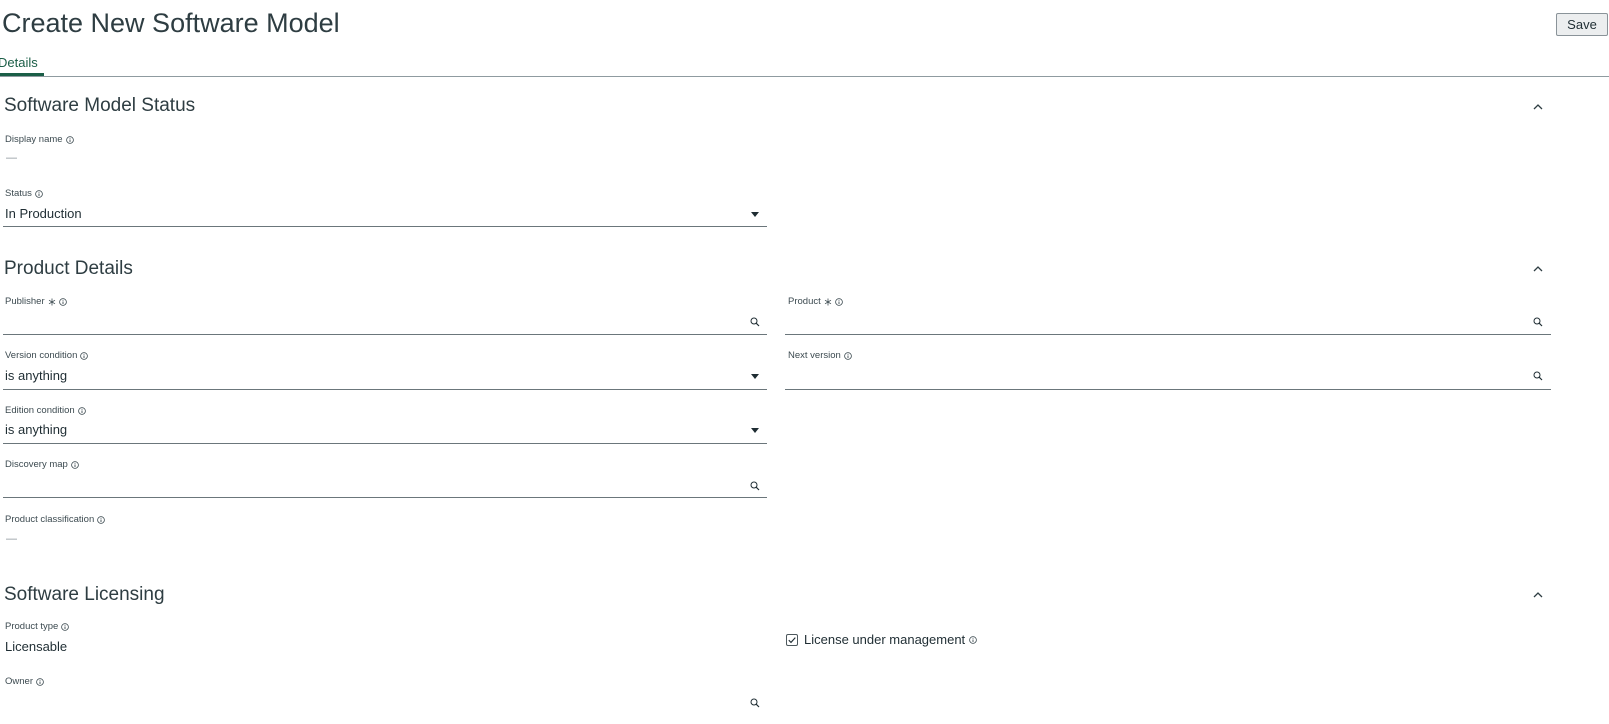 The width and height of the screenshot is (1609, 724). Describe the element at coordinates (43, 213) in the screenshot. I see `status-select: In Production` at that location.